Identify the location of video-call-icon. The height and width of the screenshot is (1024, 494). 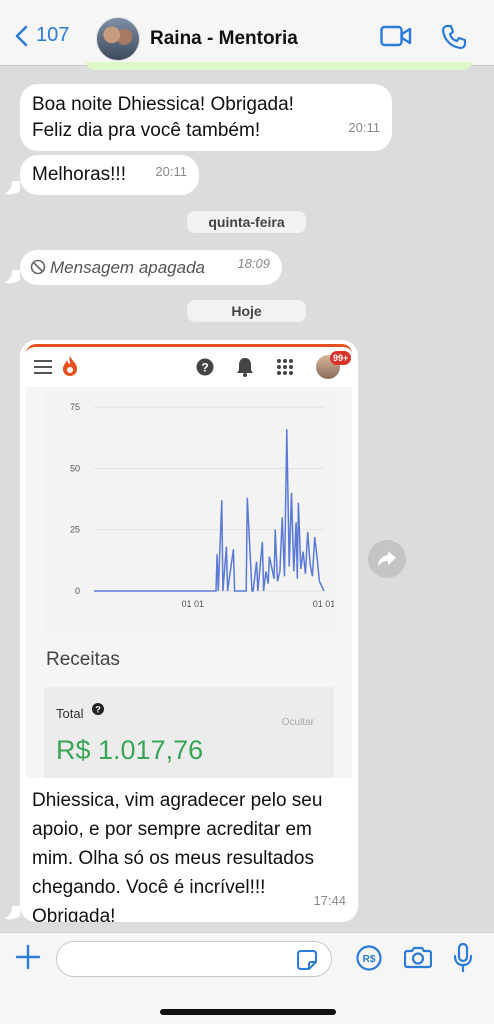
(396, 38).